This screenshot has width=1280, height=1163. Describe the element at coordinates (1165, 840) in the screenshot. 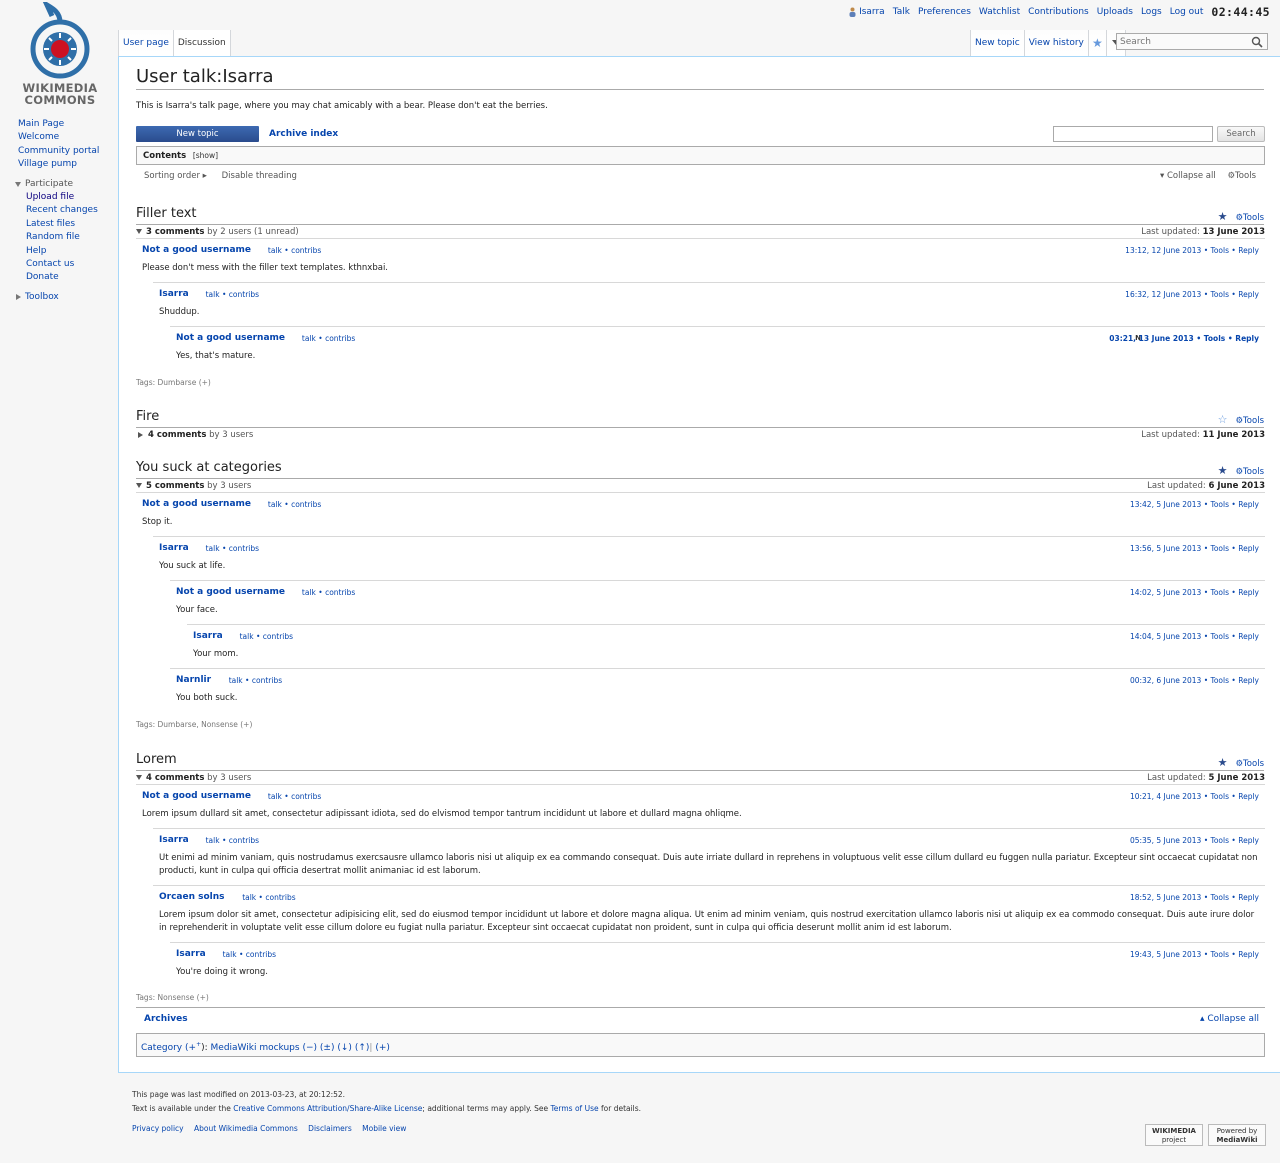

I see `comment-timestamp: 05:35, 5 June 2013` at that location.